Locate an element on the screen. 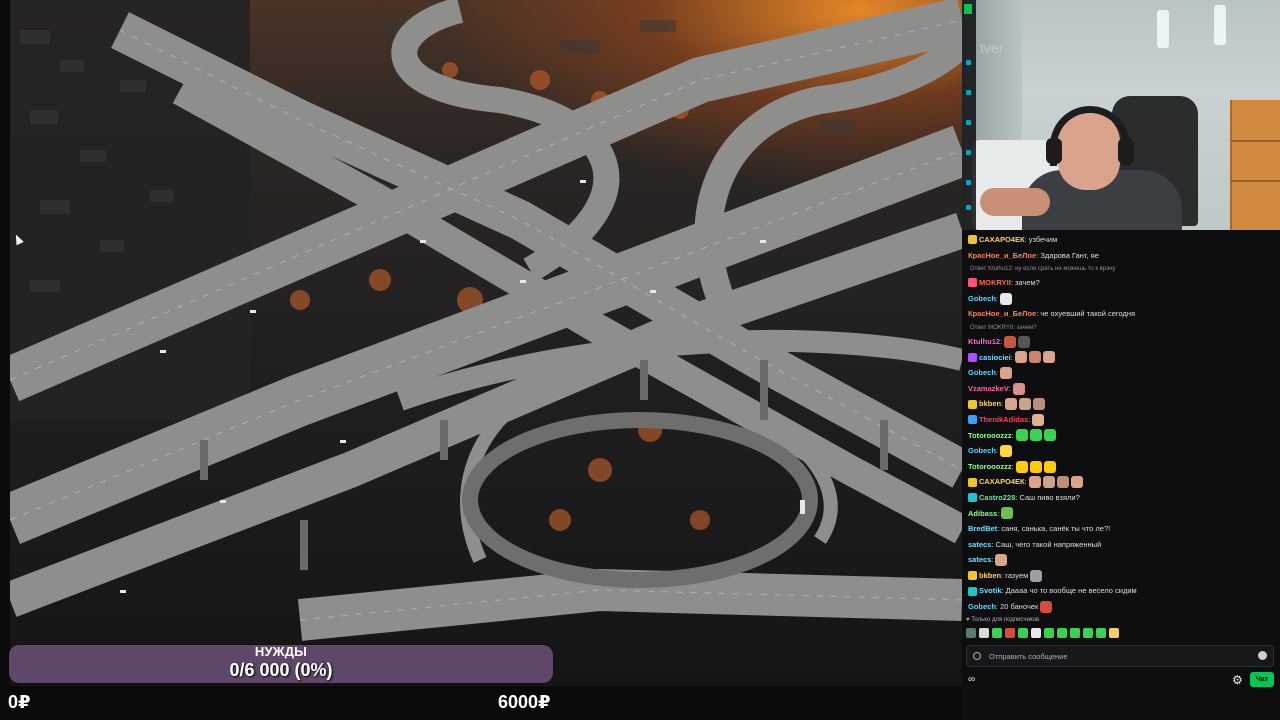  chat-username: MOKRYII is located at coordinates (995, 283).